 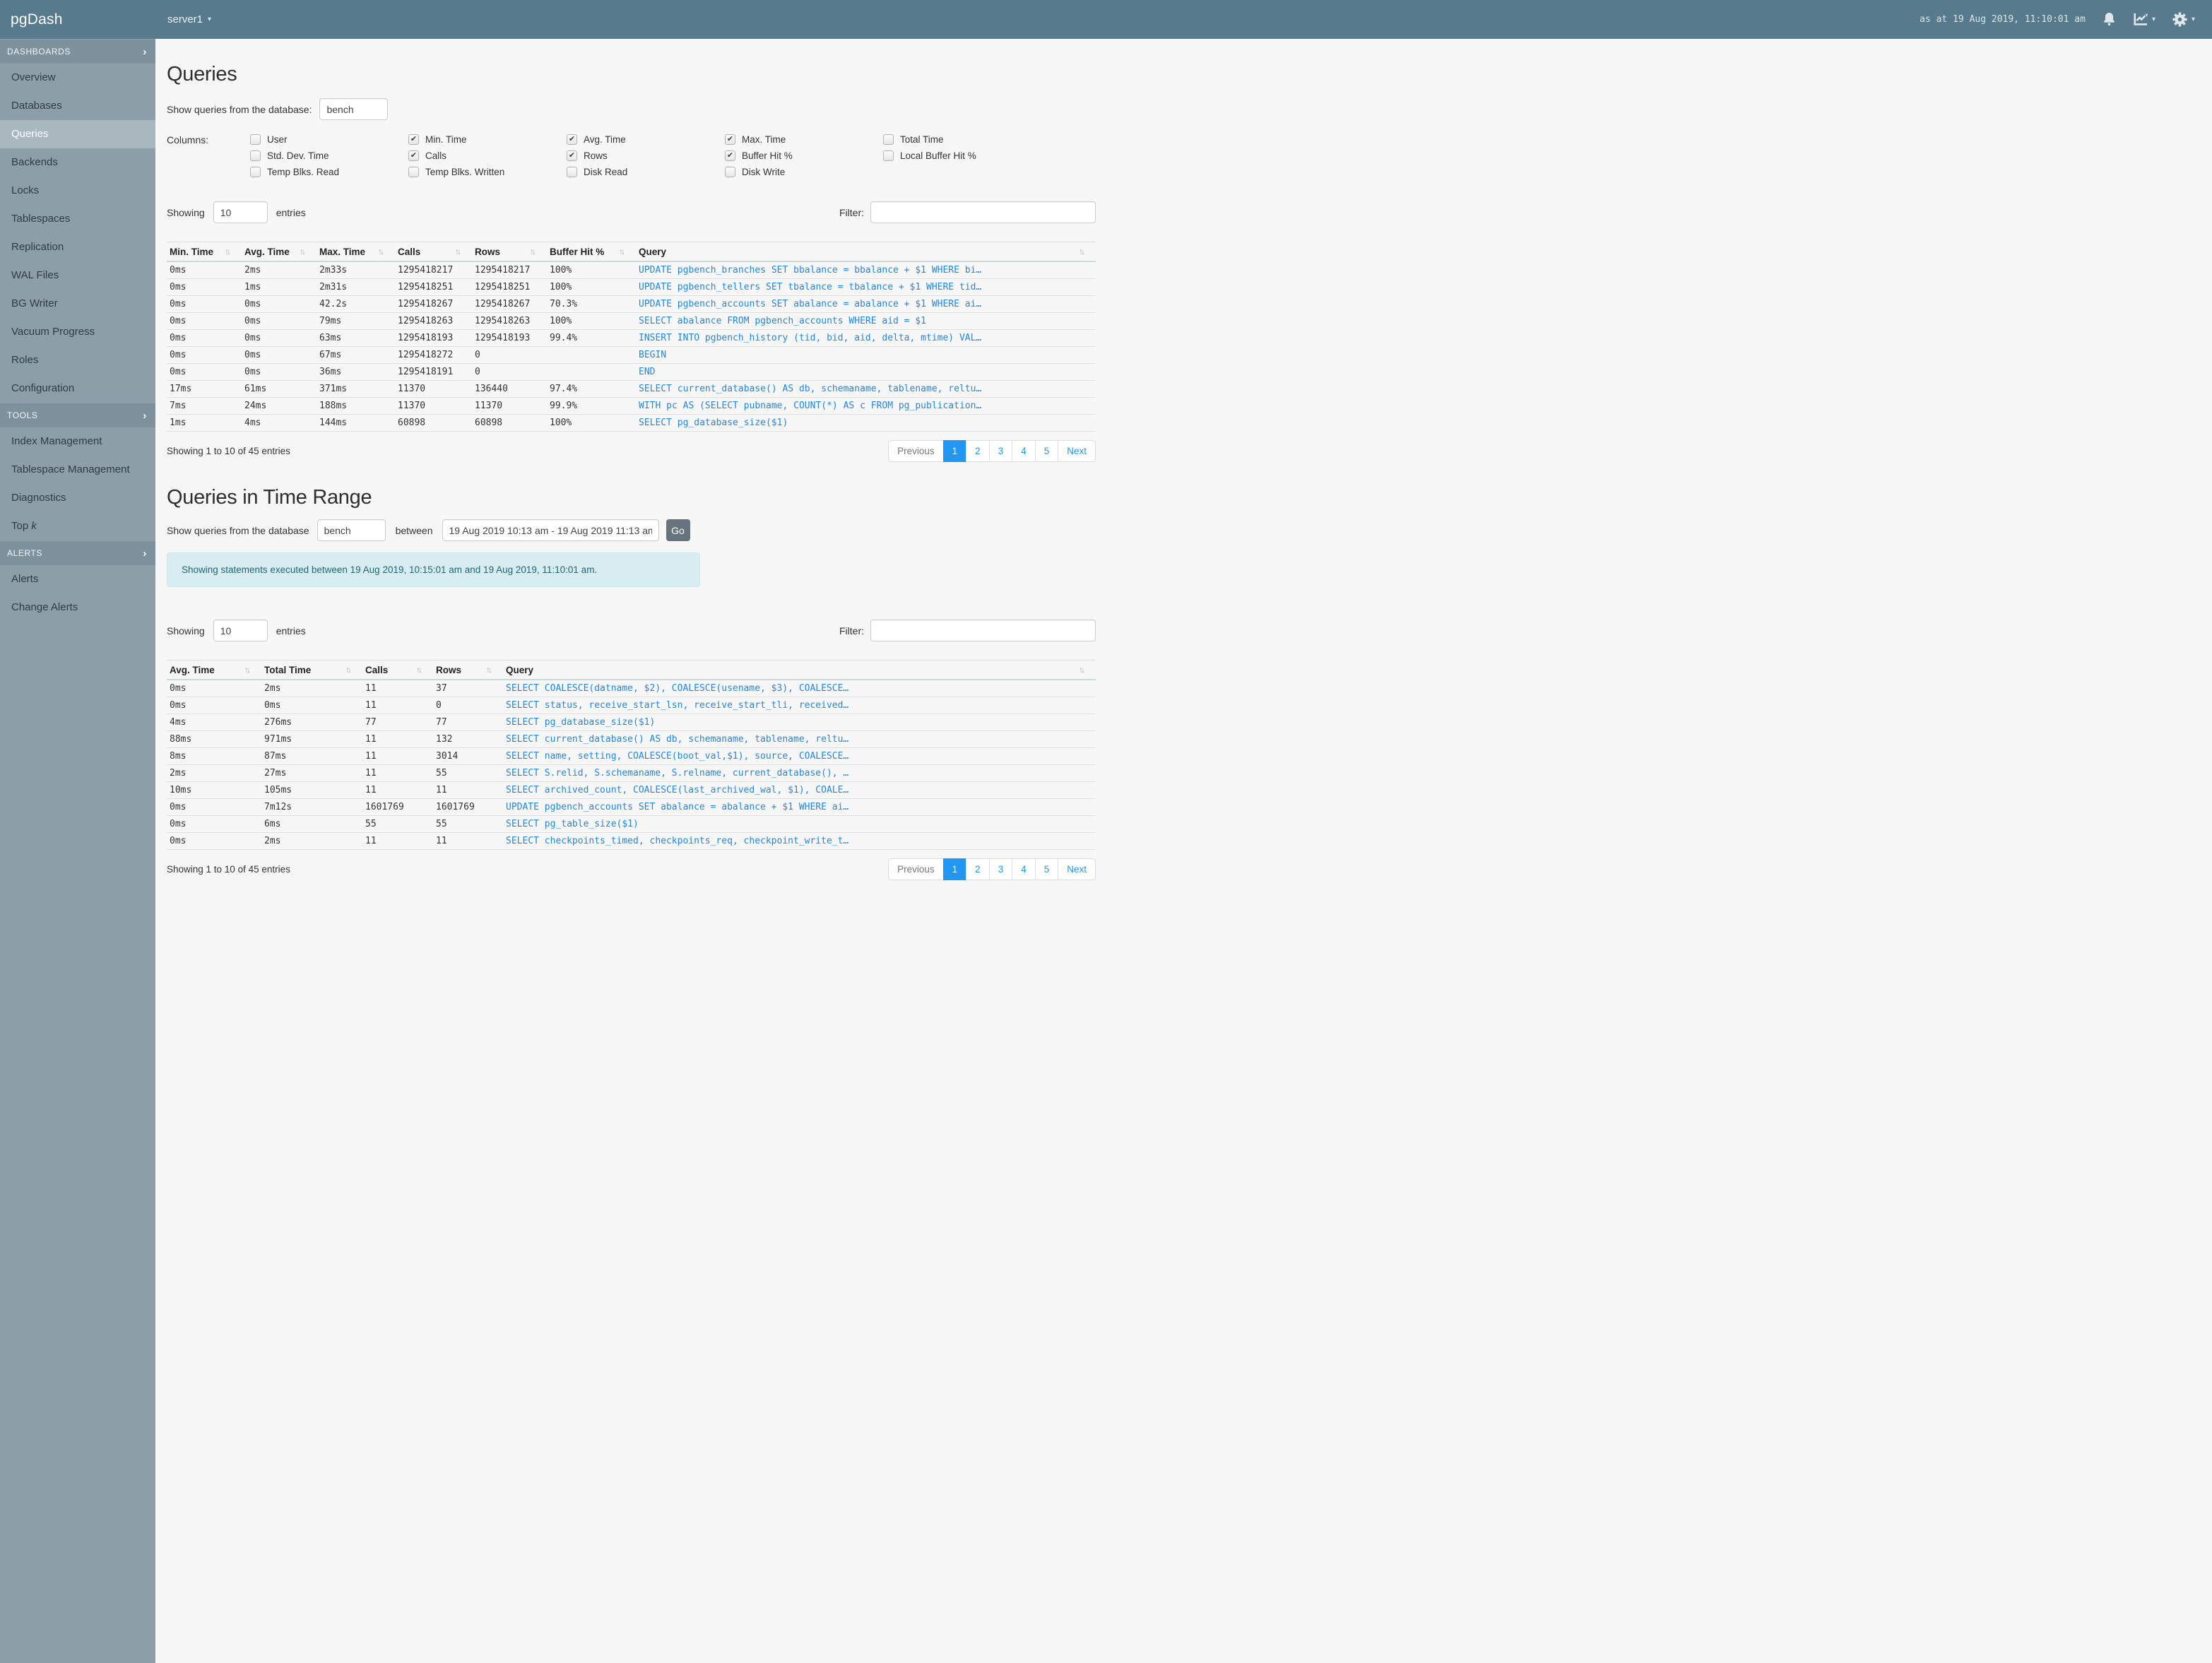 What do you see at coordinates (487, 155) in the screenshot?
I see `column-toggle-calls: ✔ Calls` at bounding box center [487, 155].